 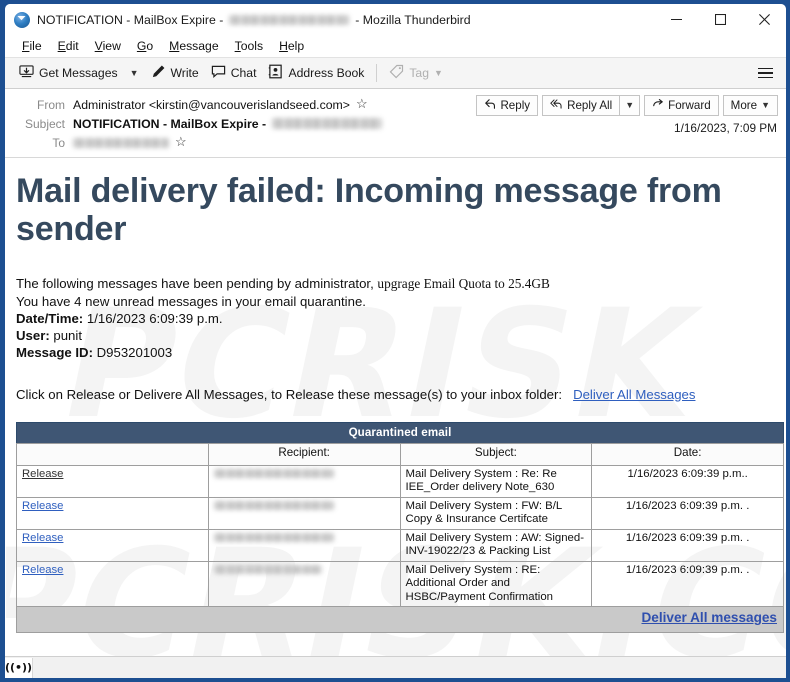 What do you see at coordinates (184, 73) in the screenshot?
I see `write-label: Write` at bounding box center [184, 73].